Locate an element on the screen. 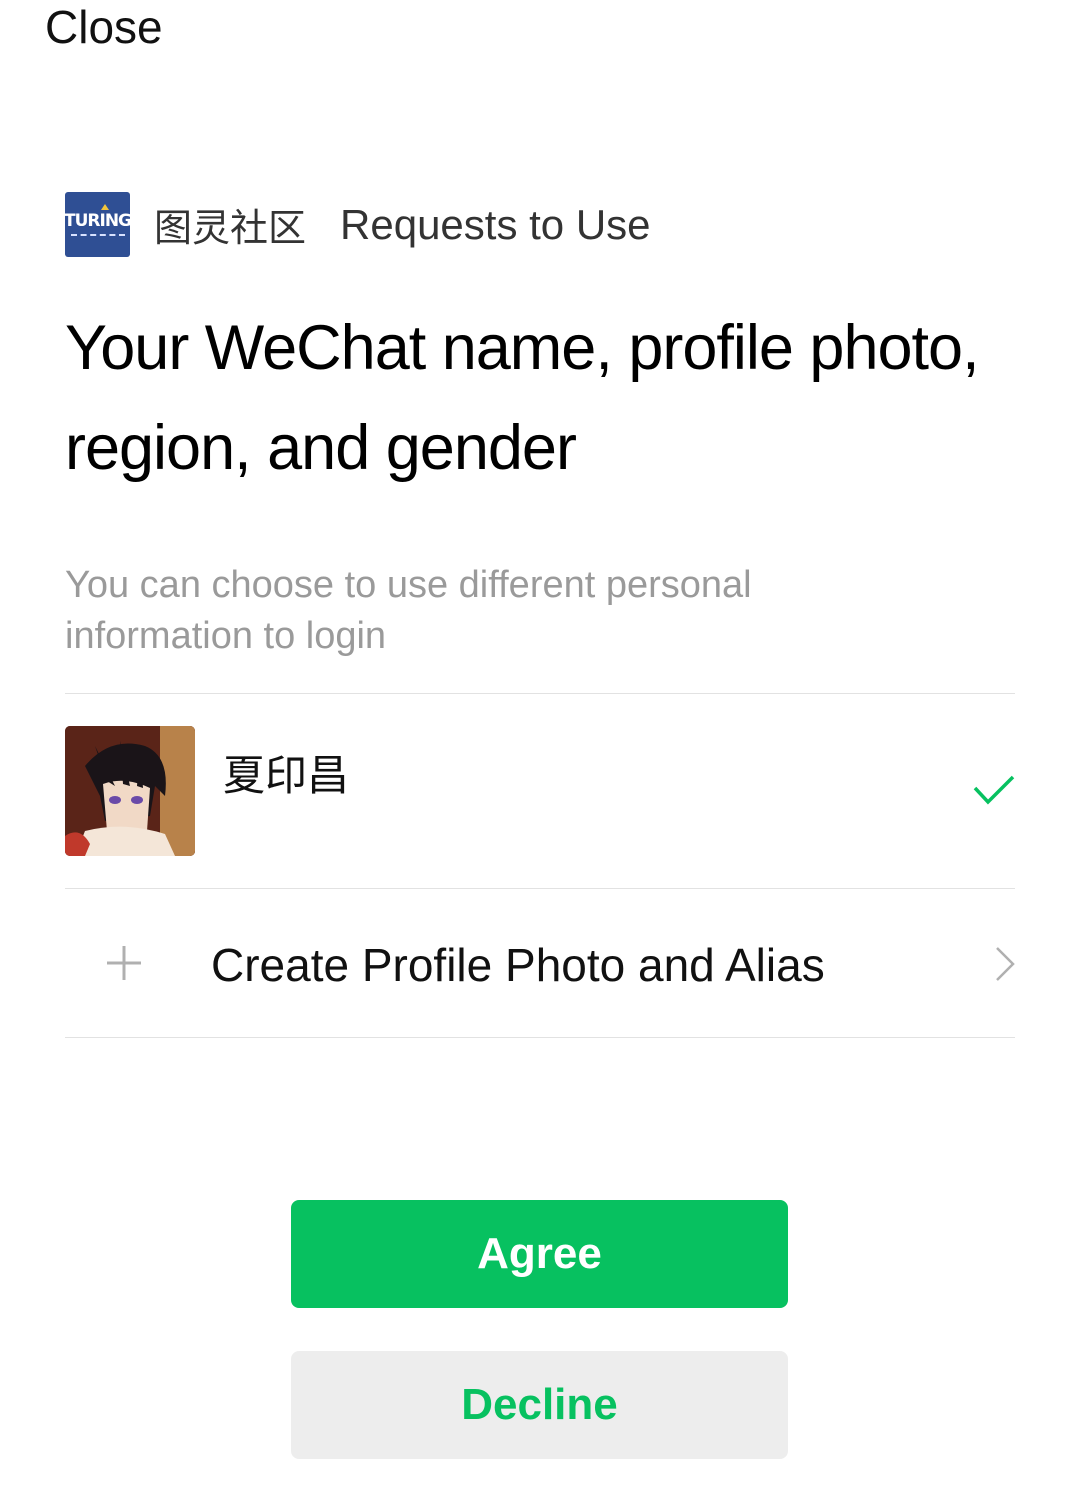  close-button: Close is located at coordinates (104, 27).